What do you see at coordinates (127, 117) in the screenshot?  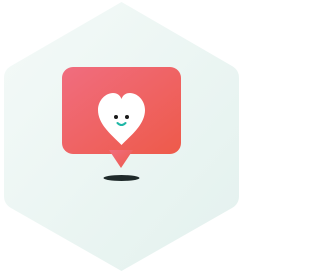 I see `right-eye` at bounding box center [127, 117].